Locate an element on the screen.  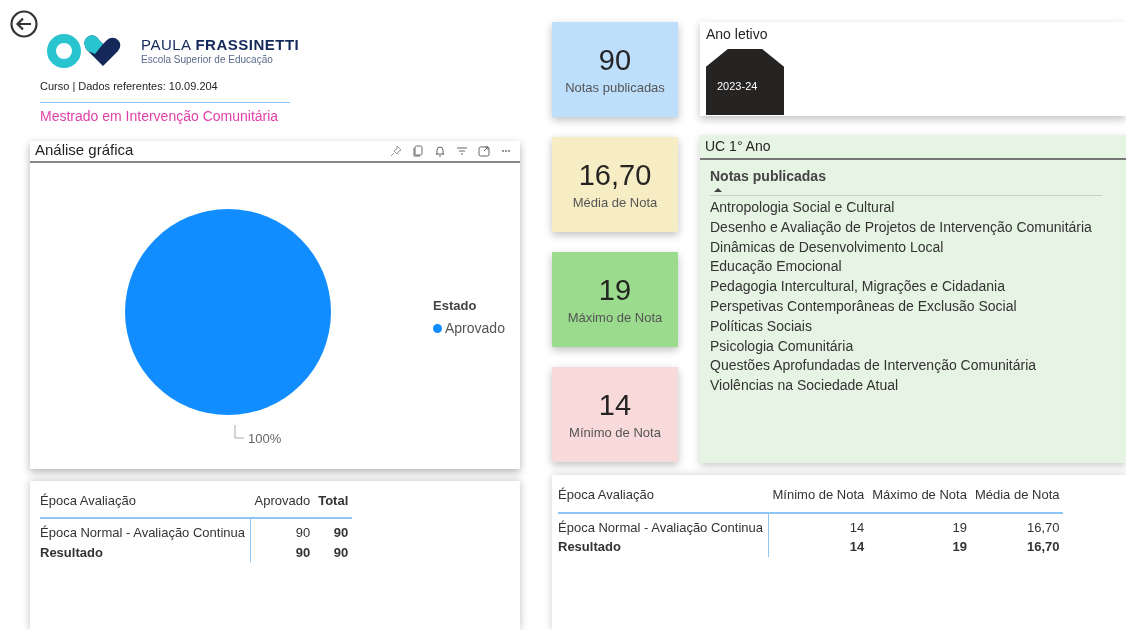
table-cell-text: 19 is located at coordinates (959, 547).